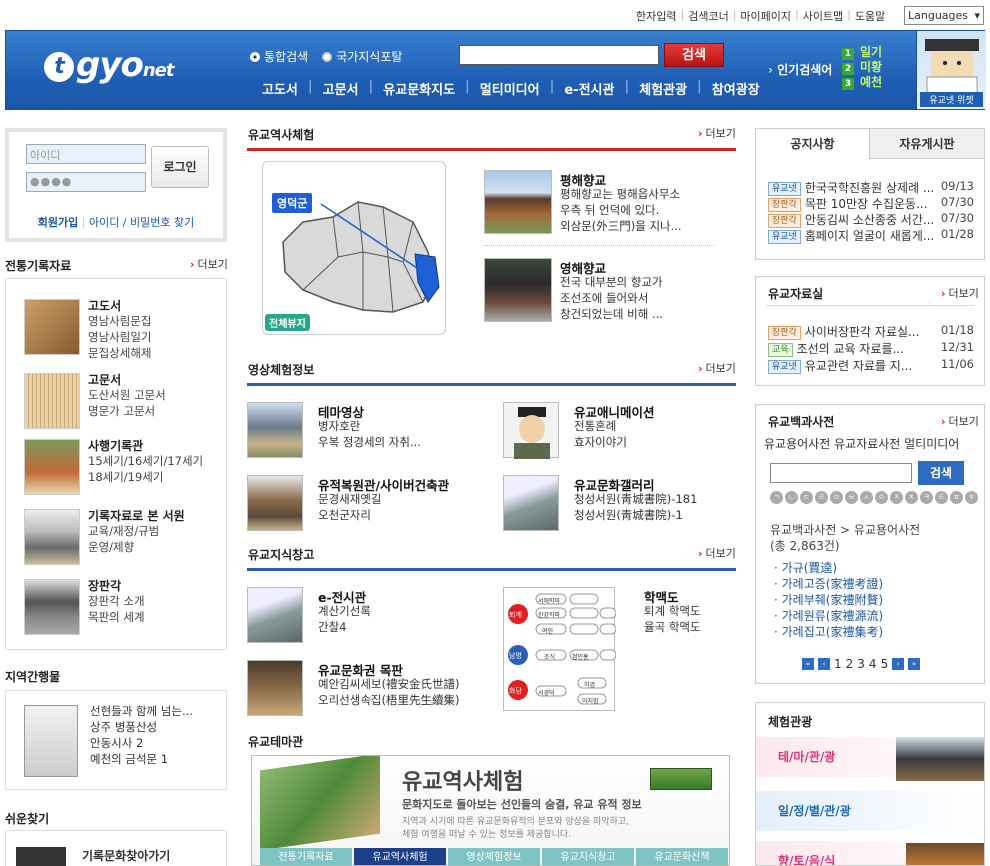 Image resolution: width=990 pixels, height=866 pixels. What do you see at coordinates (341, 88) in the screenshot?
I see `nav-old-documents: 고문서` at bounding box center [341, 88].